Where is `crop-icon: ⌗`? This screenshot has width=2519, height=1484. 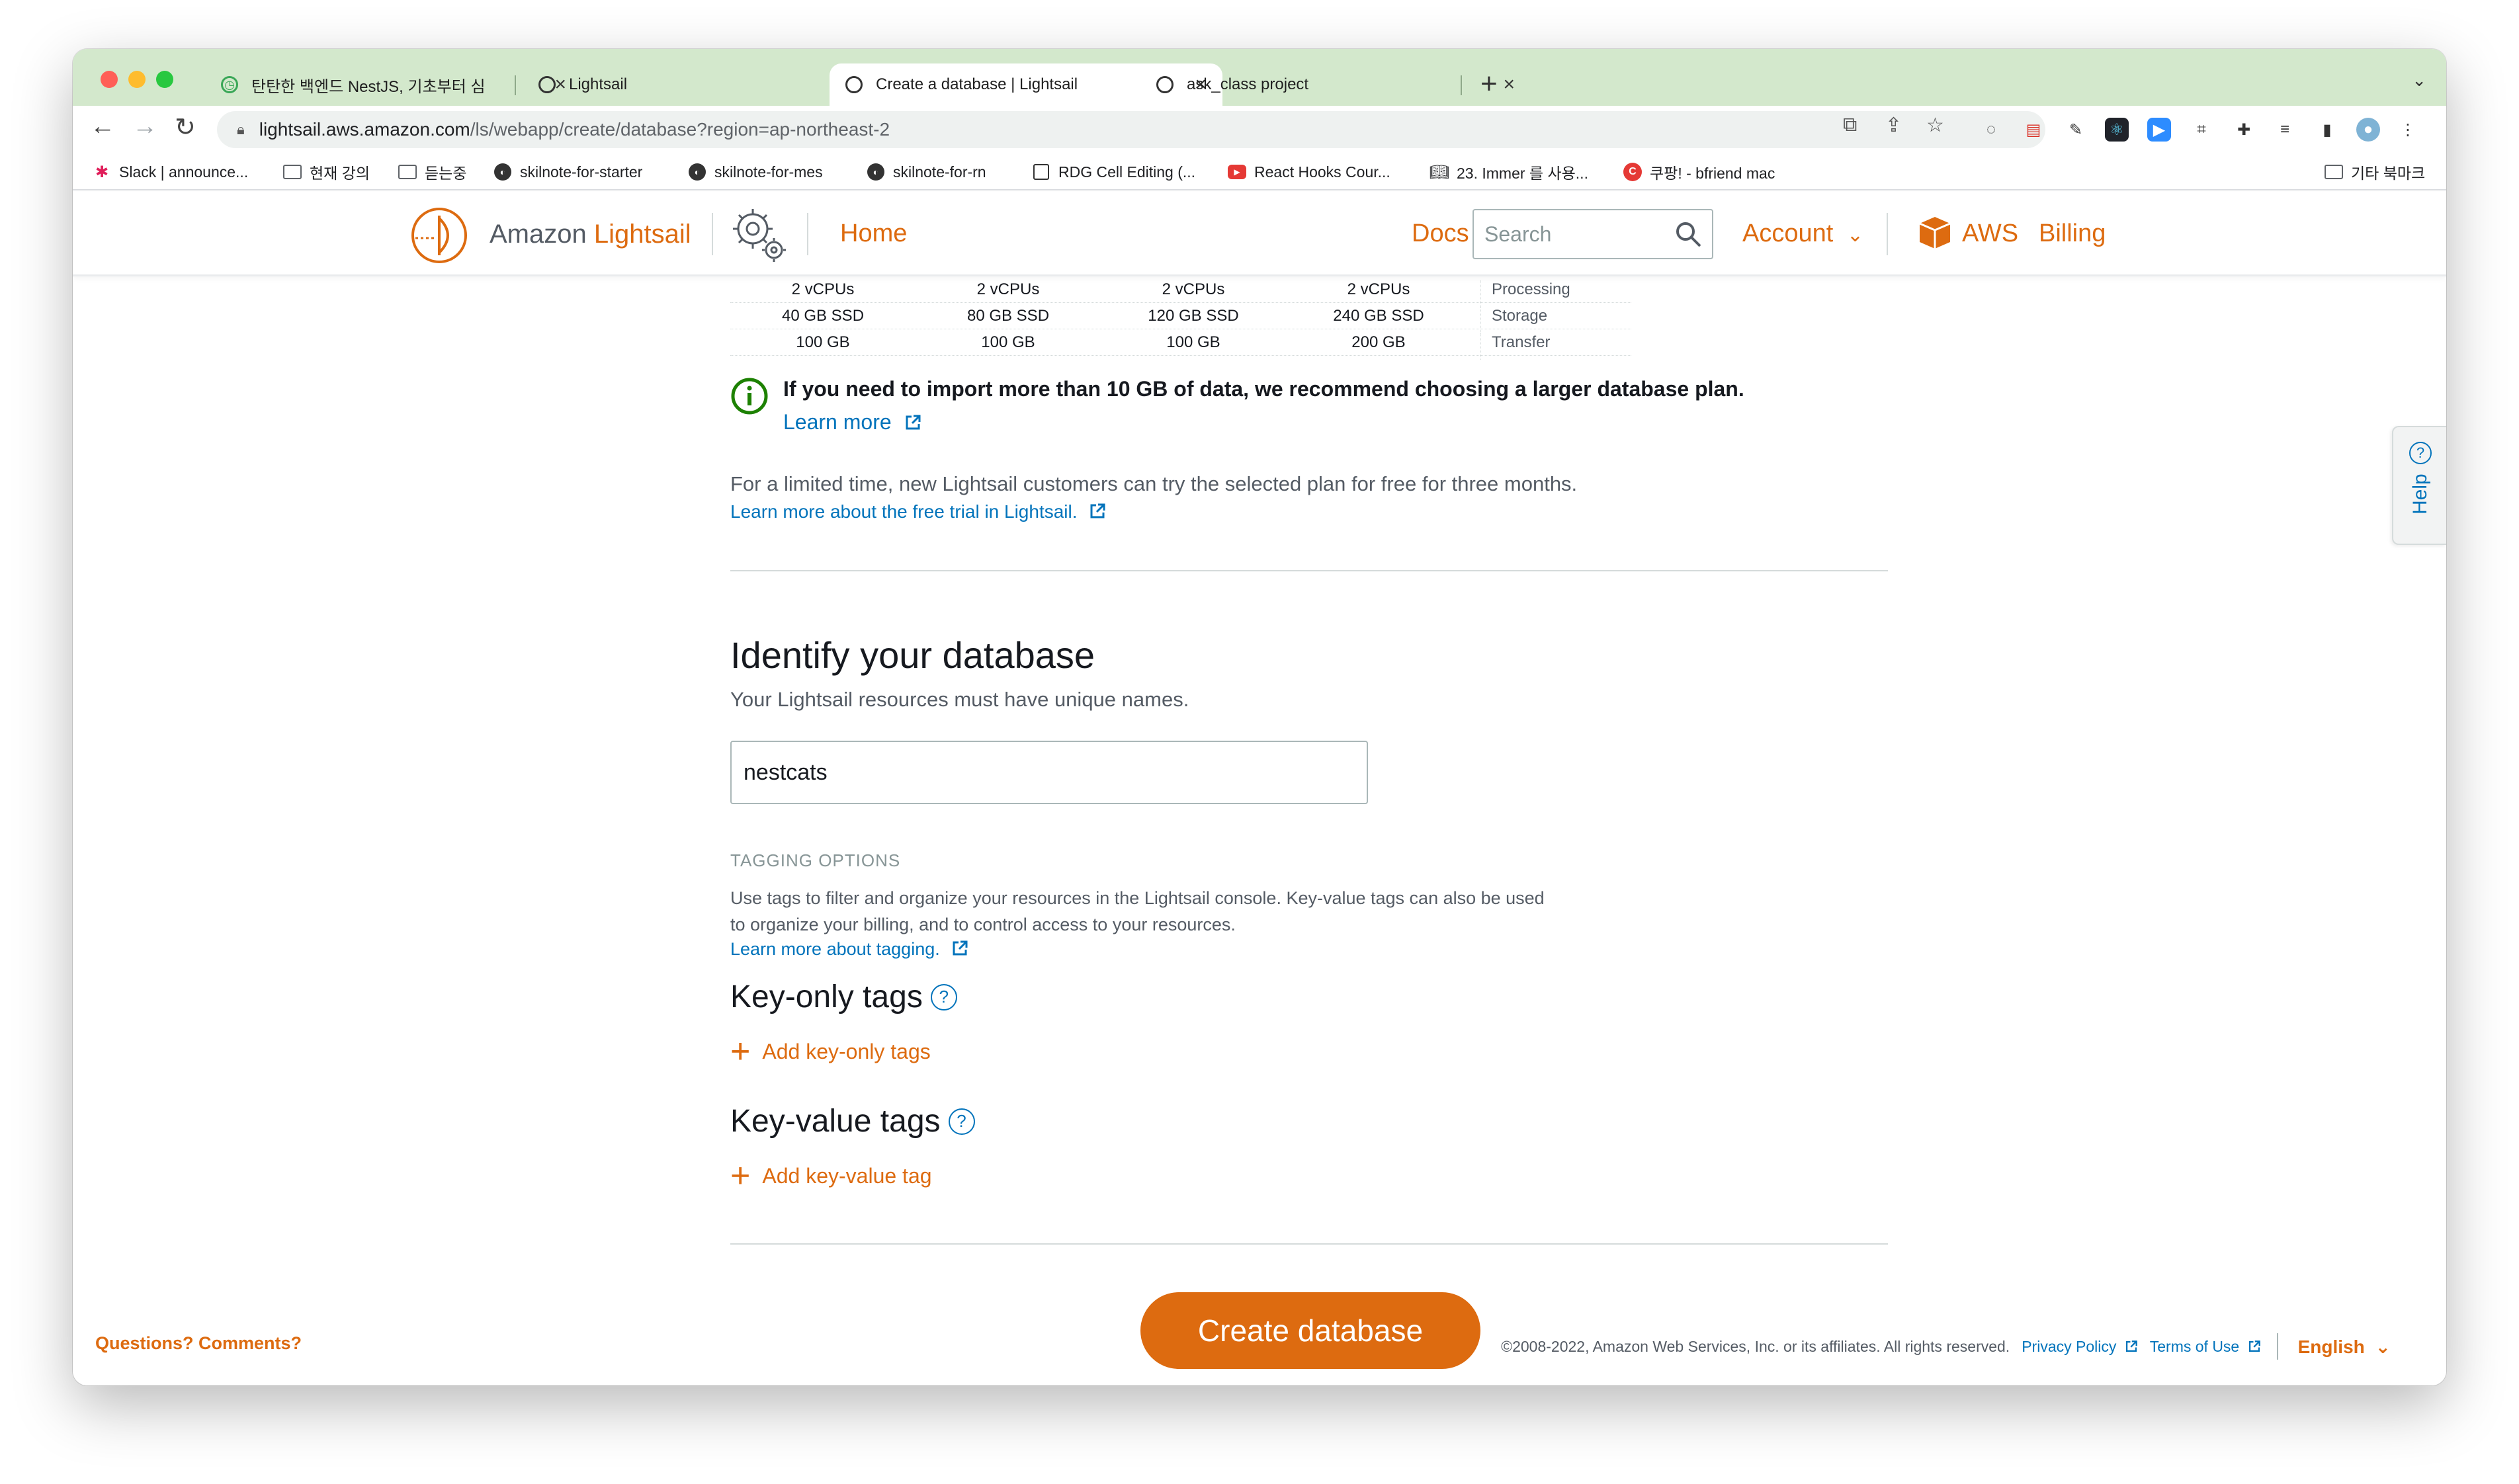
crop-icon: ⌗ is located at coordinates (2201, 130).